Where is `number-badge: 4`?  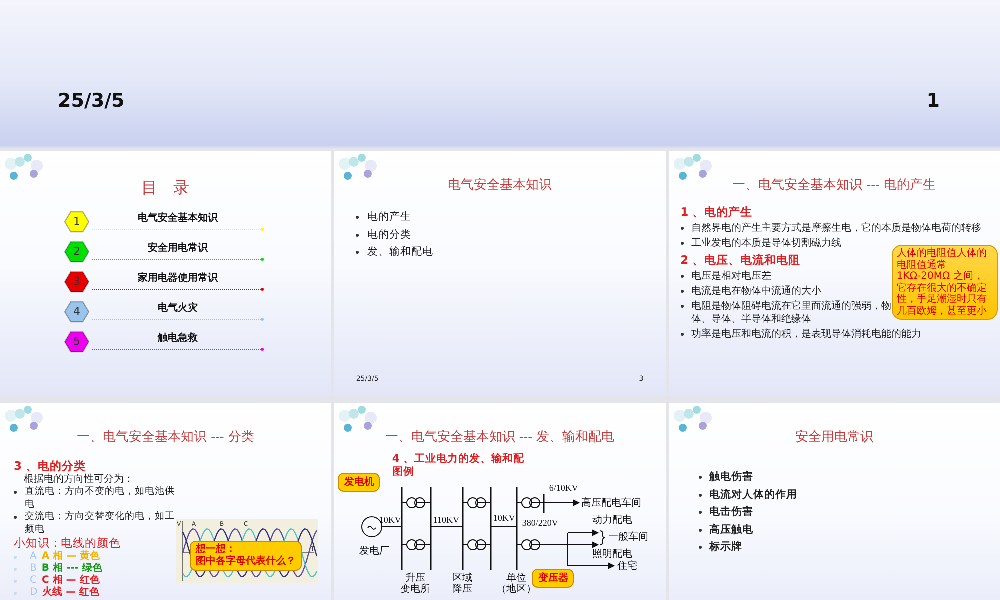
number-badge: 4 is located at coordinates (77, 311).